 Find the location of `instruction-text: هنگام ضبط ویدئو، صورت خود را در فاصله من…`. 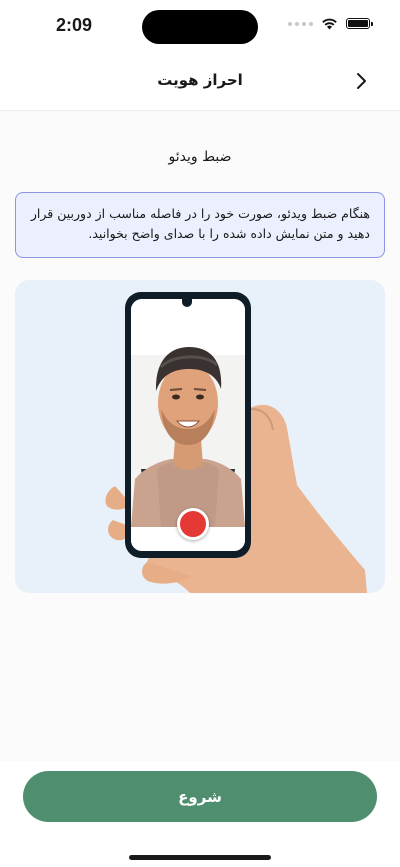

instruction-text: هنگام ضبط ویدئو، صورت خود را در فاصله من… is located at coordinates (200, 223).